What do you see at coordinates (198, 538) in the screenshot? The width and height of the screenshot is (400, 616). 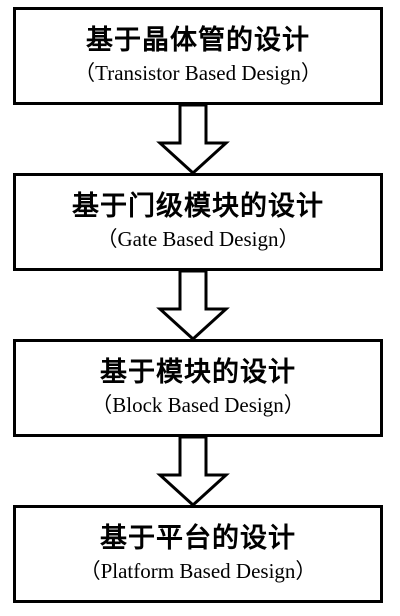 I see `stage-title: 基于平台的设计` at bounding box center [198, 538].